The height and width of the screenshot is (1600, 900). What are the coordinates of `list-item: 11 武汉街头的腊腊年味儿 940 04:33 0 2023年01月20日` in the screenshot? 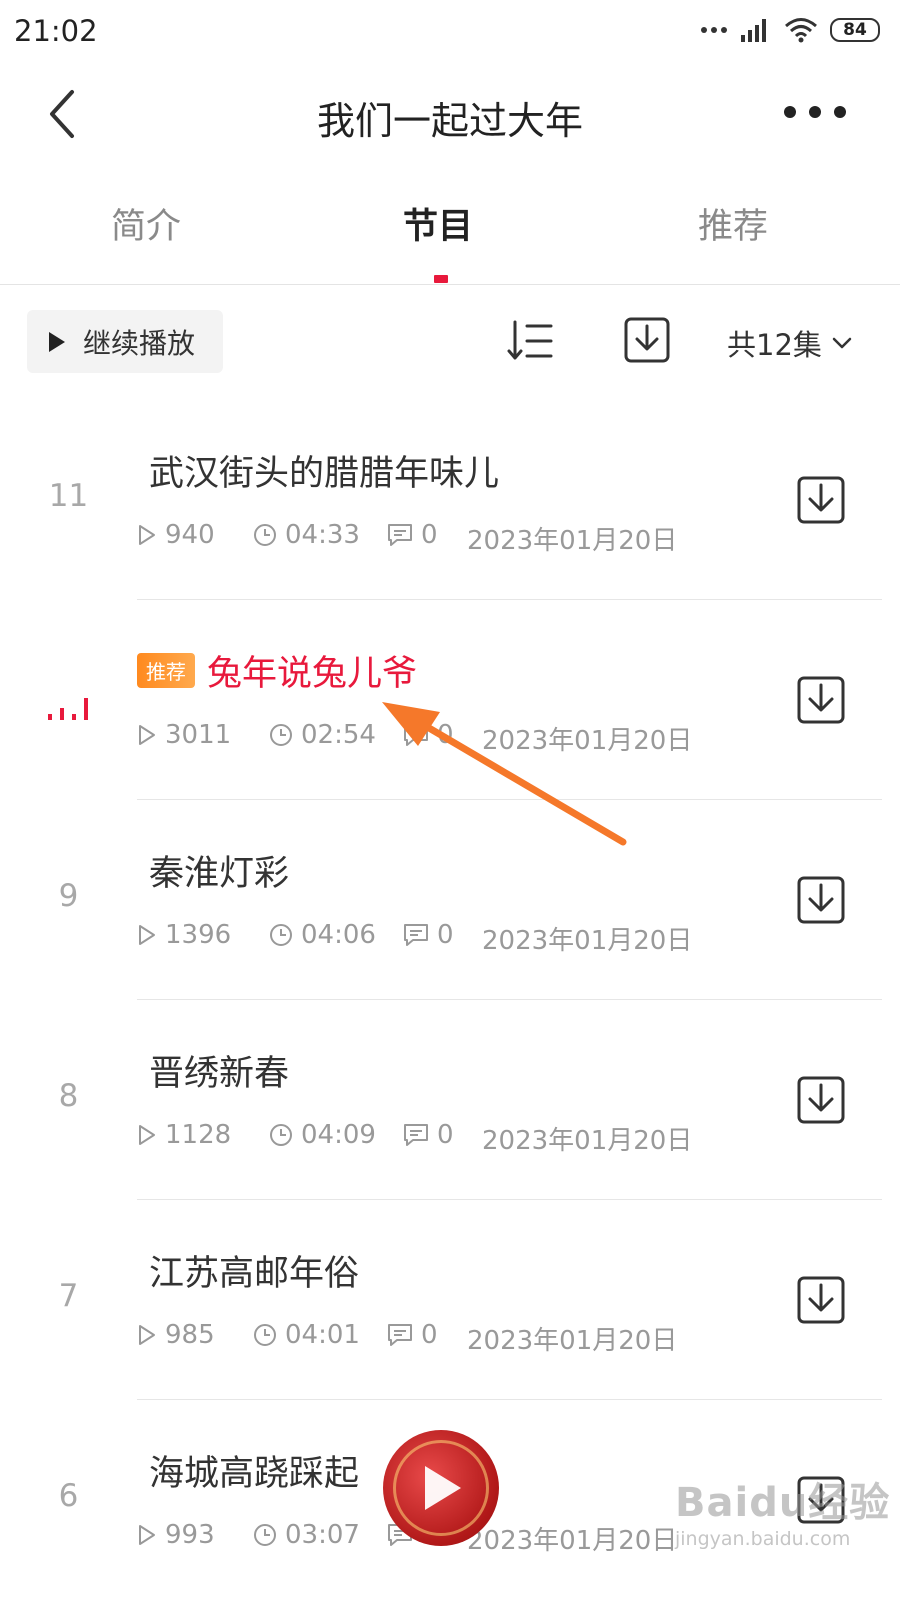 It's located at (450, 500).